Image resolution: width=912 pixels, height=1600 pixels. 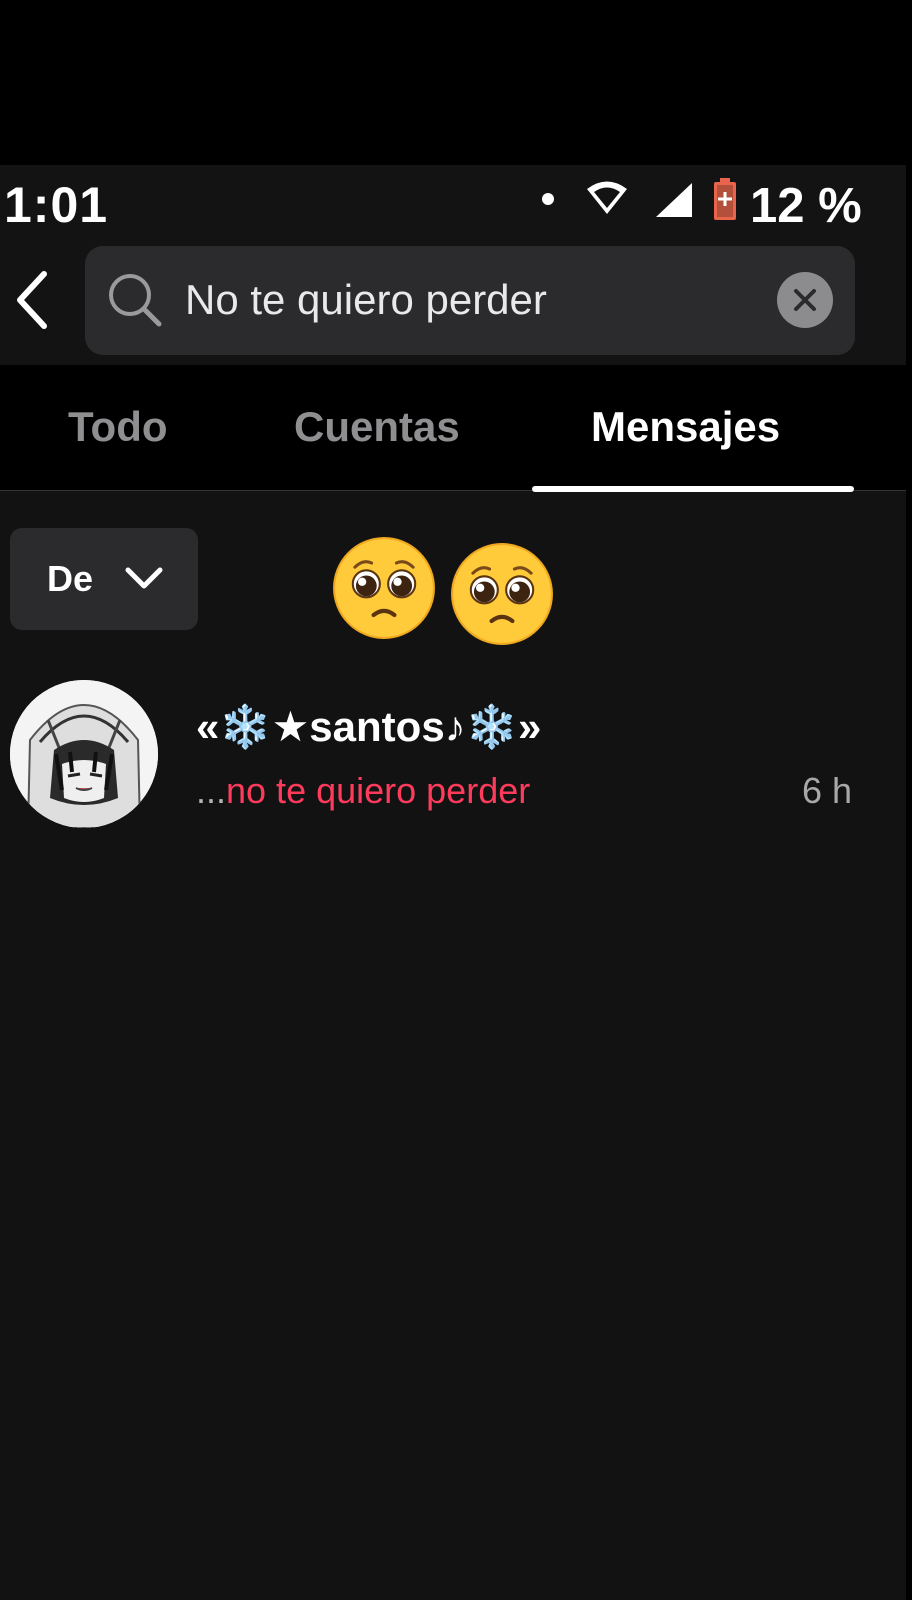 I want to click on anime-avatar-image, so click(x=84, y=754).